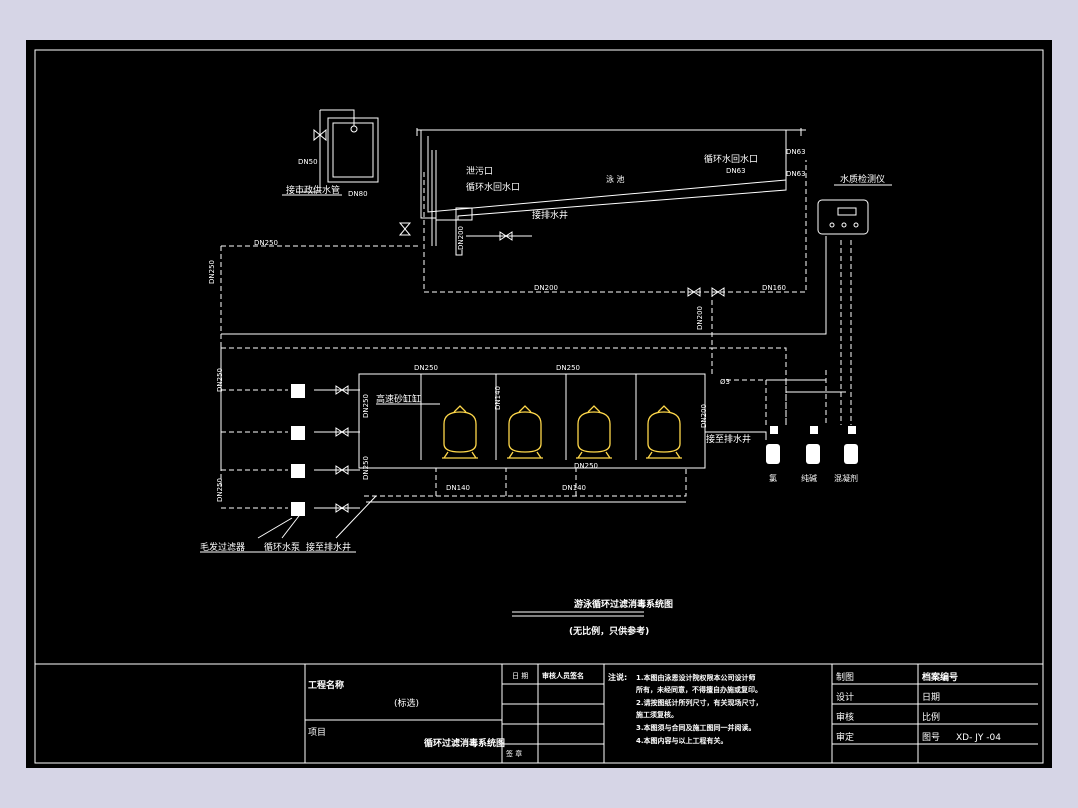 Image resolution: width=1078 pixels, height=808 pixels. Describe the element at coordinates (520, 676) in the screenshot. I see `date-label: 日 期` at that location.